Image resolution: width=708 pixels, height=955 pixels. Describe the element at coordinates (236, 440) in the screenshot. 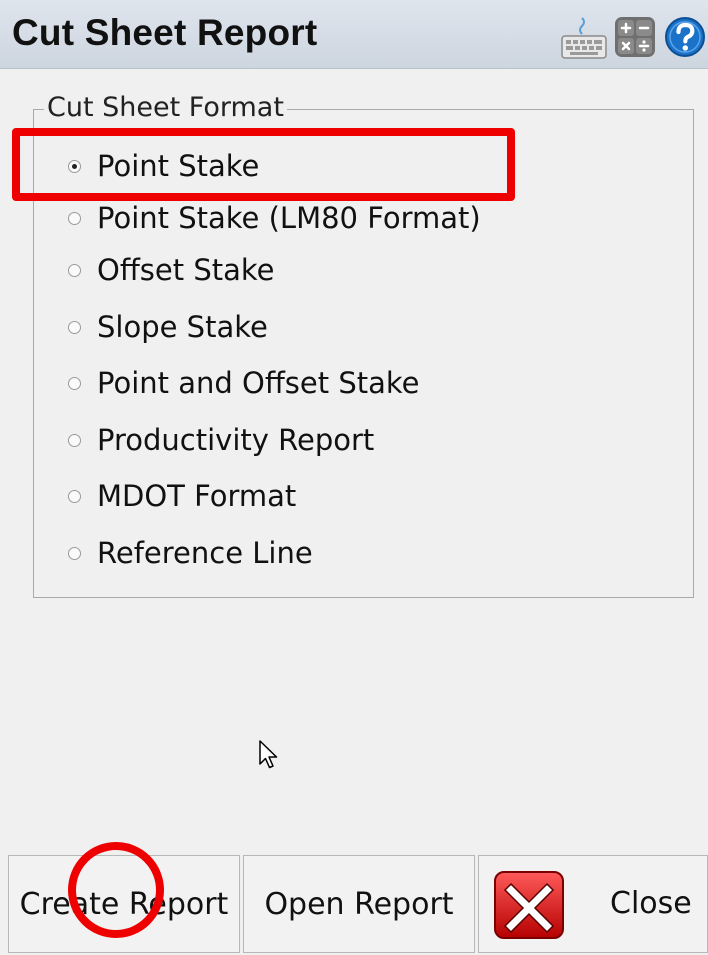

I see `option-label: Productivity Report` at that location.